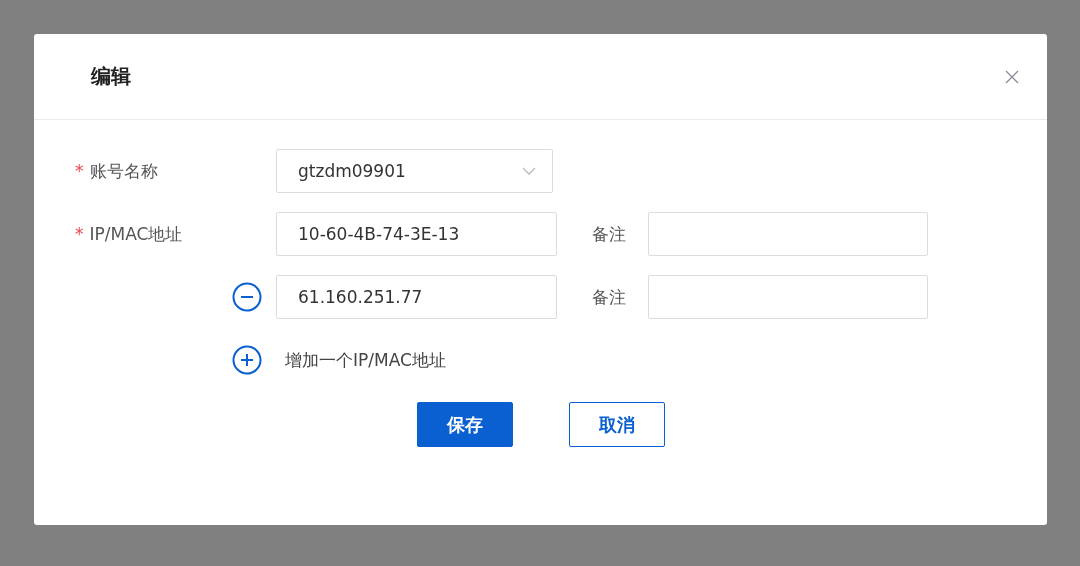 Image resolution: width=1080 pixels, height=566 pixels. Describe the element at coordinates (365, 360) in the screenshot. I see `add-address-link: 增加一个IP/MAC地址` at that location.